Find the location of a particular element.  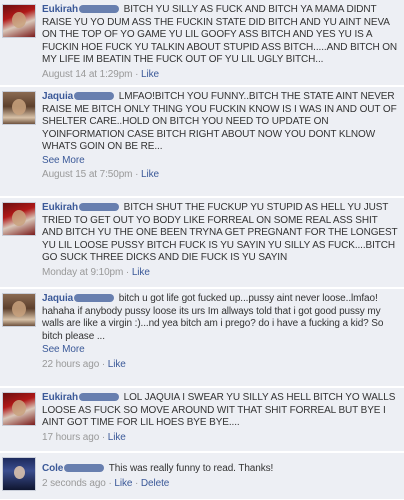

comment-timestamp: 22 hours ago is located at coordinates (70, 364).